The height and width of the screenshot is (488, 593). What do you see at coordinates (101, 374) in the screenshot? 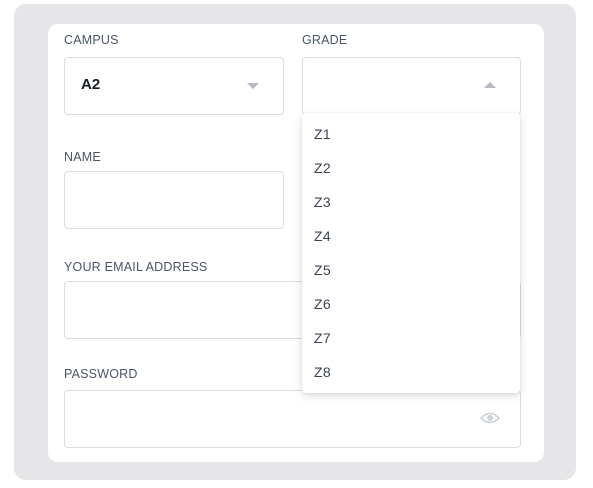
I see `password-label: PASSWORD` at bounding box center [101, 374].